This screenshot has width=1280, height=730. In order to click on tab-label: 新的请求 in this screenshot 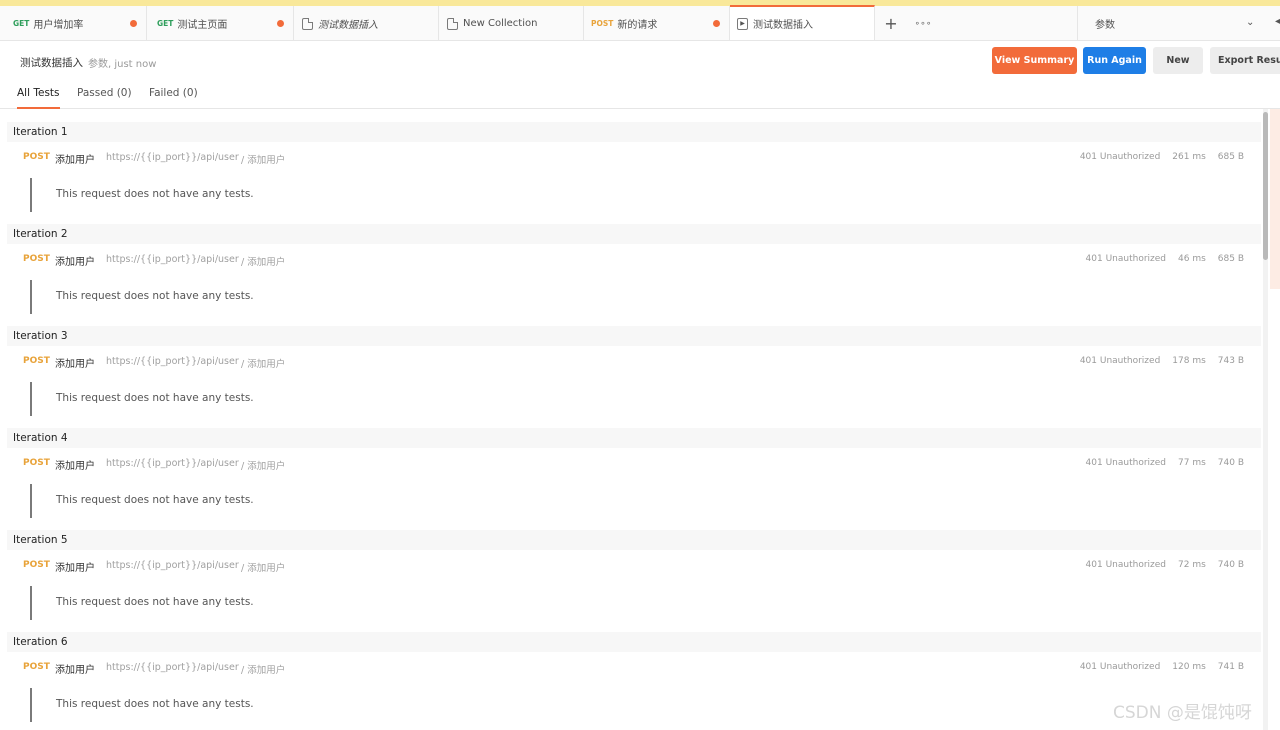, I will do `click(637, 25)`.